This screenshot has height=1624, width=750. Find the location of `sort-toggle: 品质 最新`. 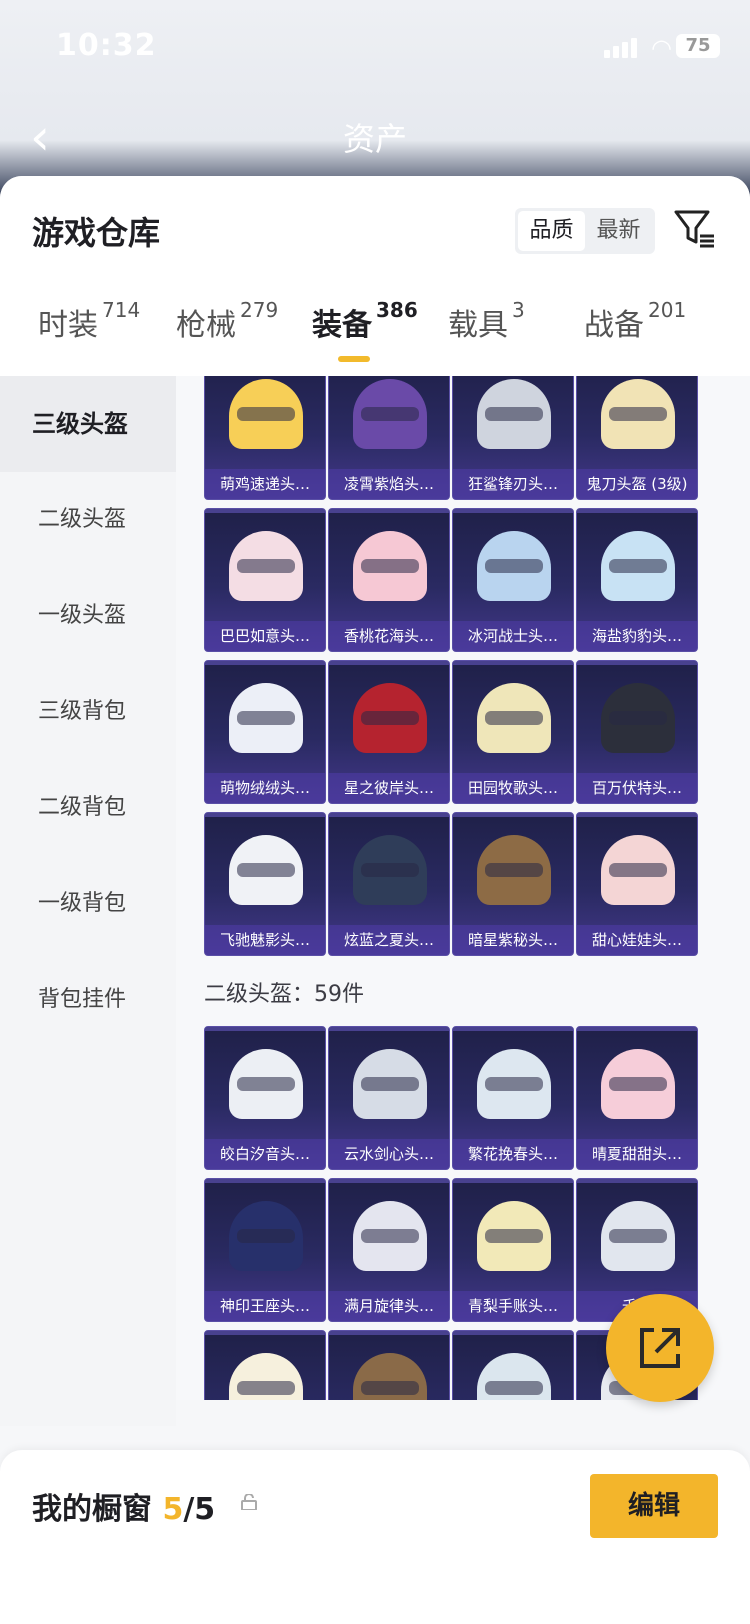

sort-toggle: 品质 最新 is located at coordinates (585, 231).